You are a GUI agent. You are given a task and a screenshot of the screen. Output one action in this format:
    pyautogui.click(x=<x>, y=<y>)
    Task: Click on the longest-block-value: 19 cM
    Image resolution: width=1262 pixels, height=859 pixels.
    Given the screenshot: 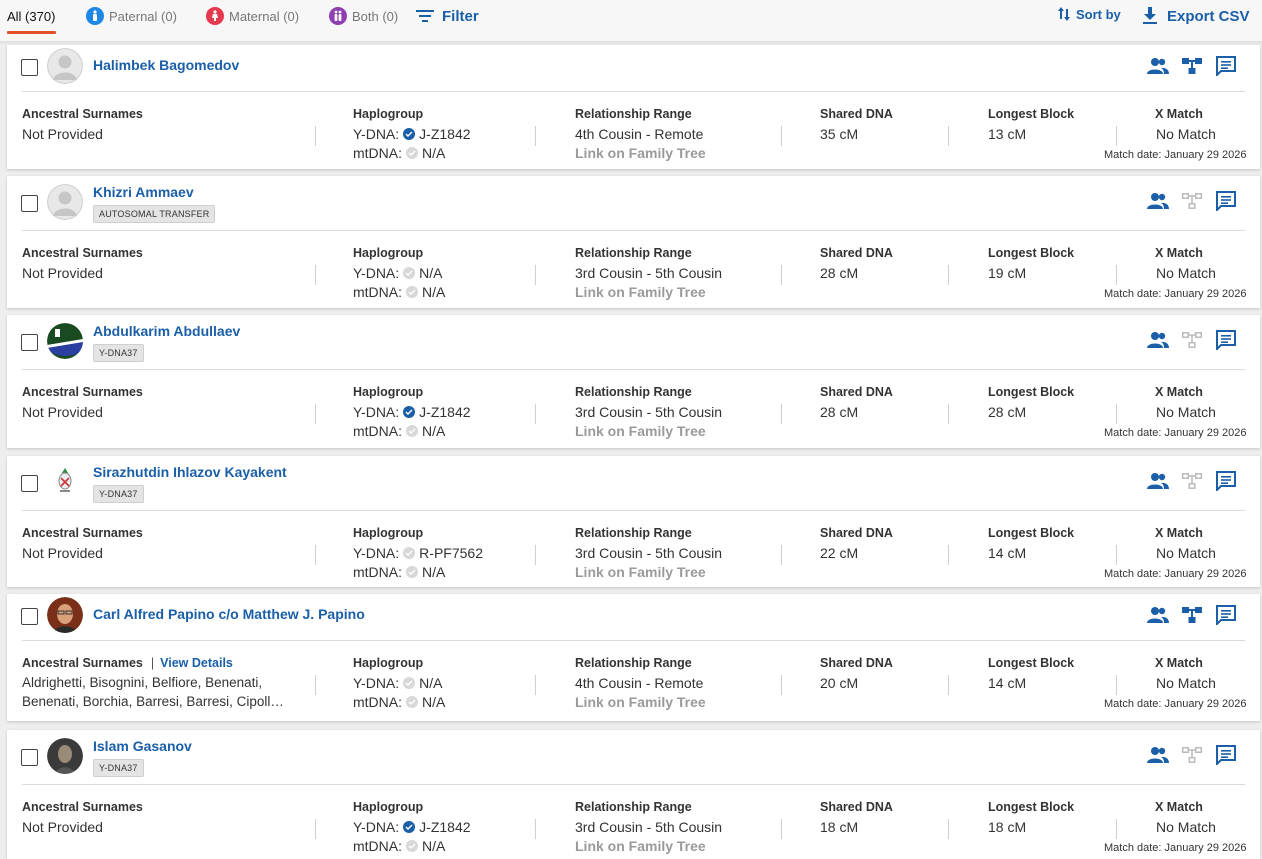 What is the action you would take?
    pyautogui.click(x=1007, y=273)
    